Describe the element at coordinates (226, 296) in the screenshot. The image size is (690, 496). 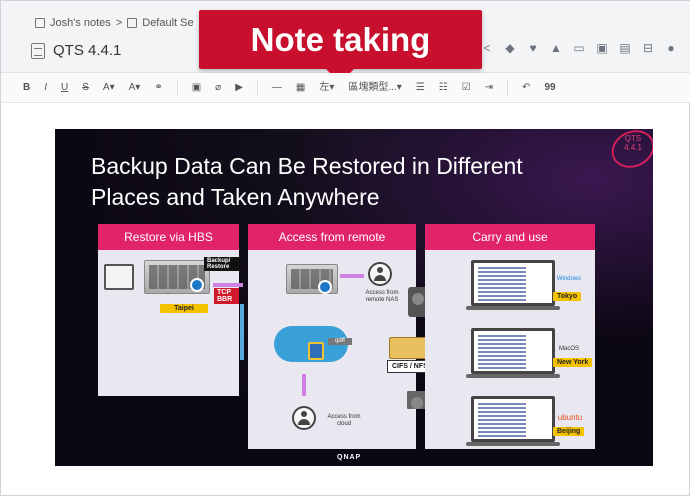
I see `tcp-bbr-tag: TCP BBR` at that location.